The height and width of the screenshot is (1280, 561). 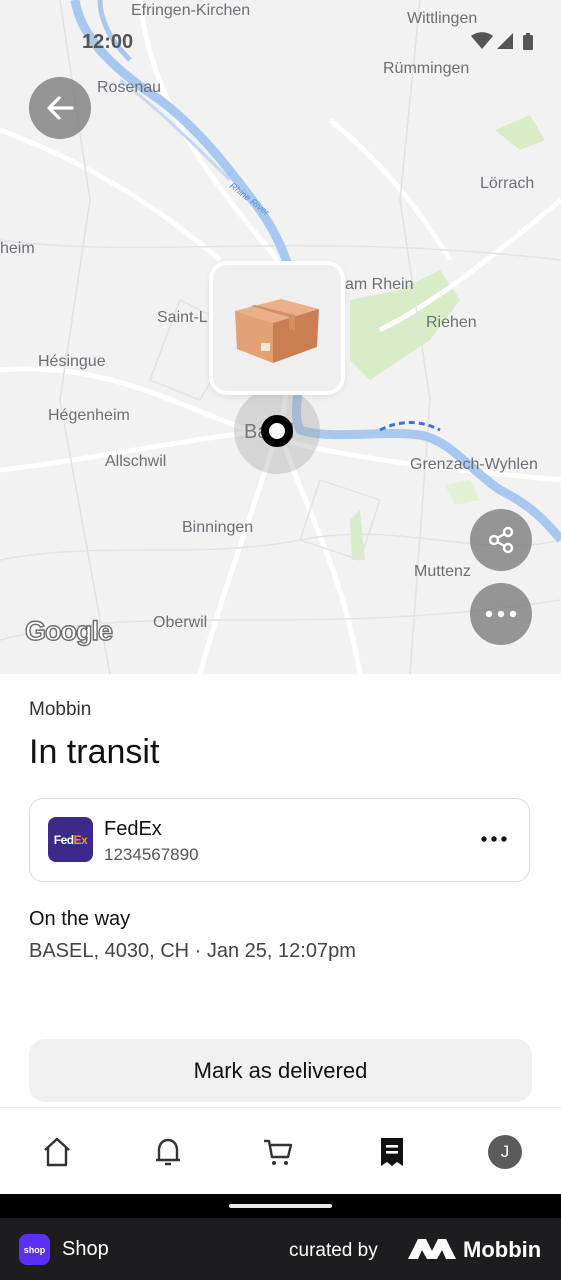 I want to click on home-icon, so click(x=57, y=1152).